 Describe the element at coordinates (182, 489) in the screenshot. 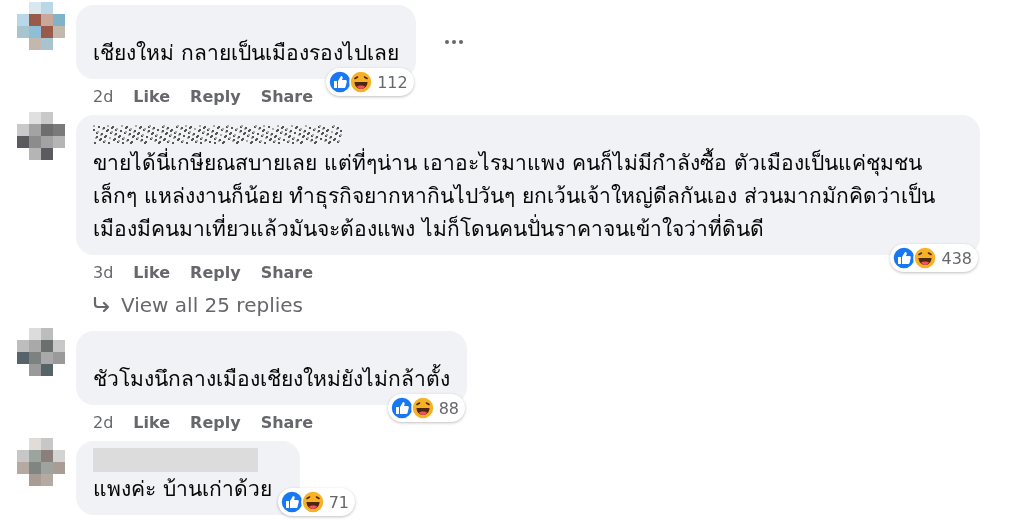

I see `comment-text: แพงค่ะ บ้านเก่าด้วย` at that location.